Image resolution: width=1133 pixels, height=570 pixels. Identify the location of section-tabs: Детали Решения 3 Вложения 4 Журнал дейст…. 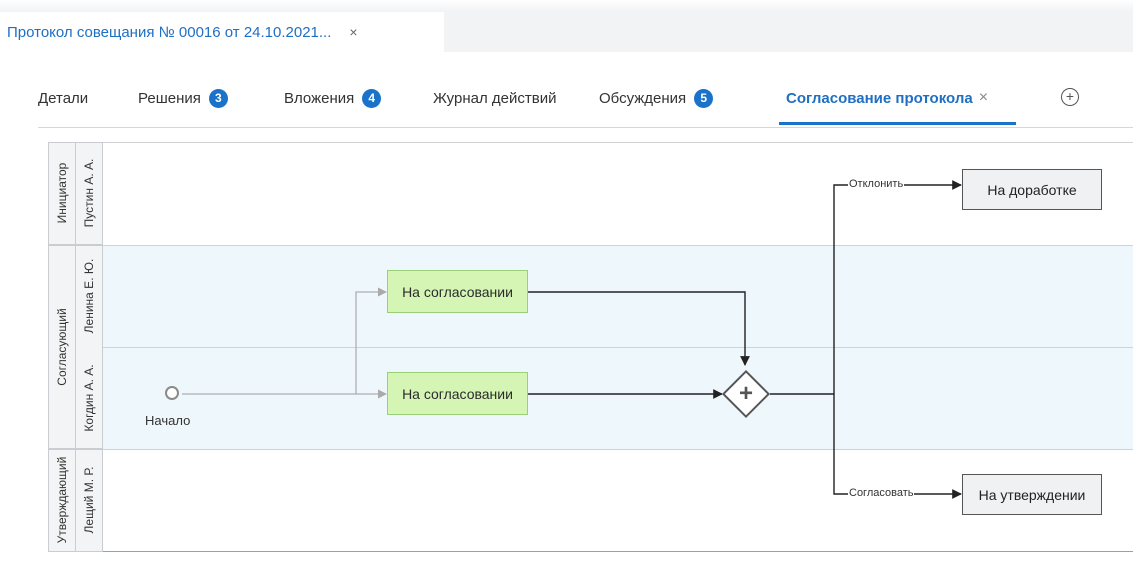
(566, 90).